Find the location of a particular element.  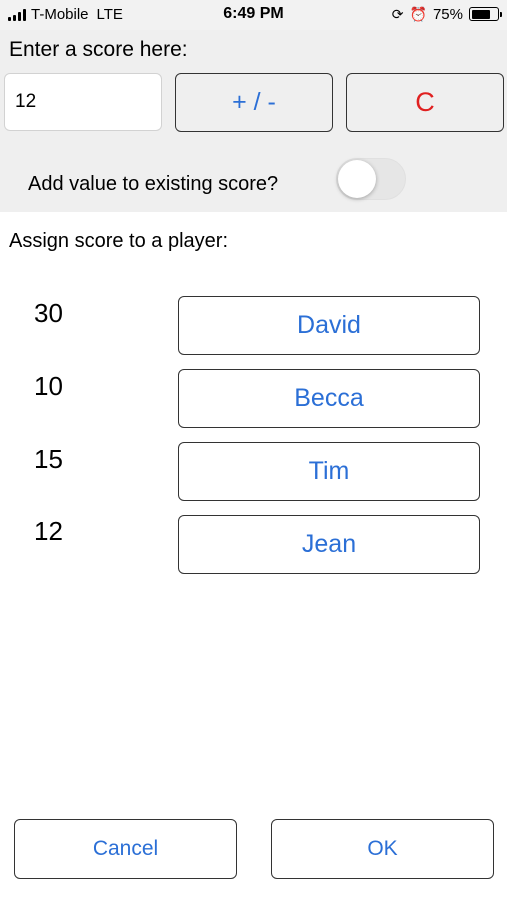

player-score: 15 is located at coordinates (48, 459).